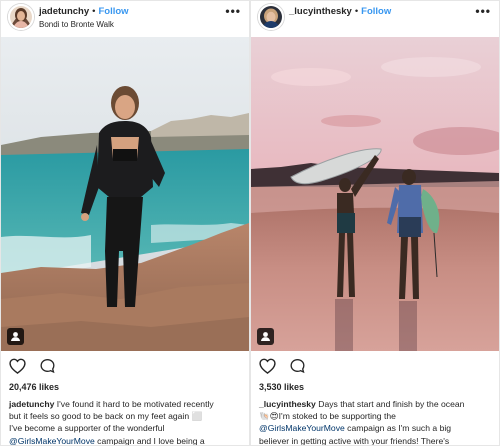 The width and height of the screenshot is (500, 446). What do you see at coordinates (337, 416) in the screenshot?
I see `caption-text: I'm stoked to be supporting the` at bounding box center [337, 416].